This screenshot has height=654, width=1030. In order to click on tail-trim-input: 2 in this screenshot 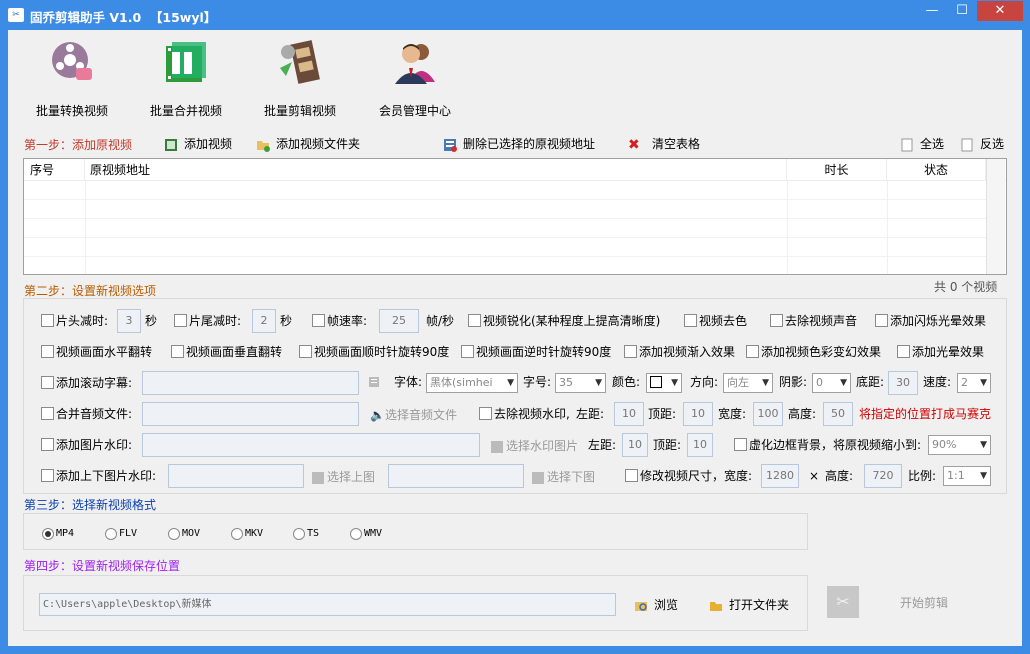, I will do `click(264, 321)`.